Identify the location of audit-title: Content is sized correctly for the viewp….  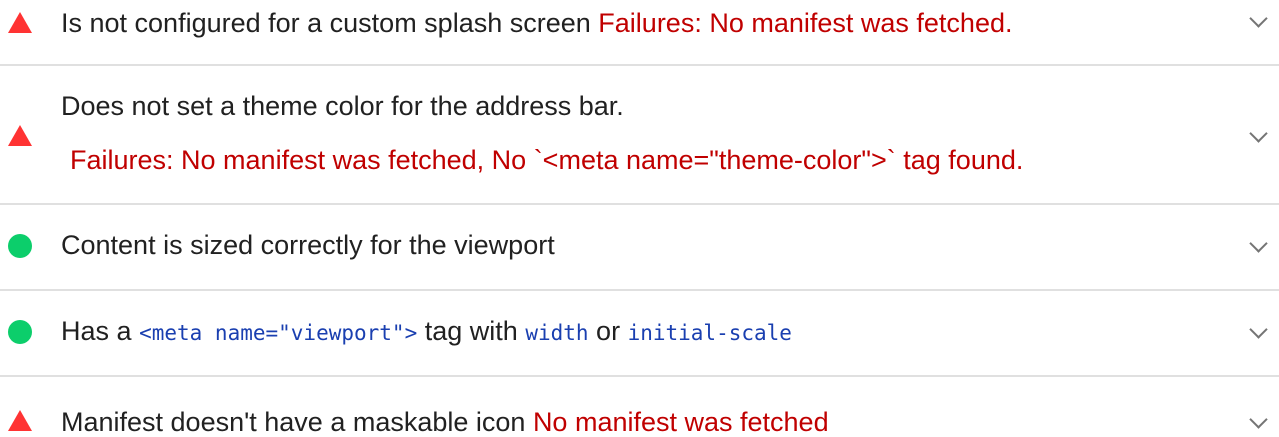
(308, 245).